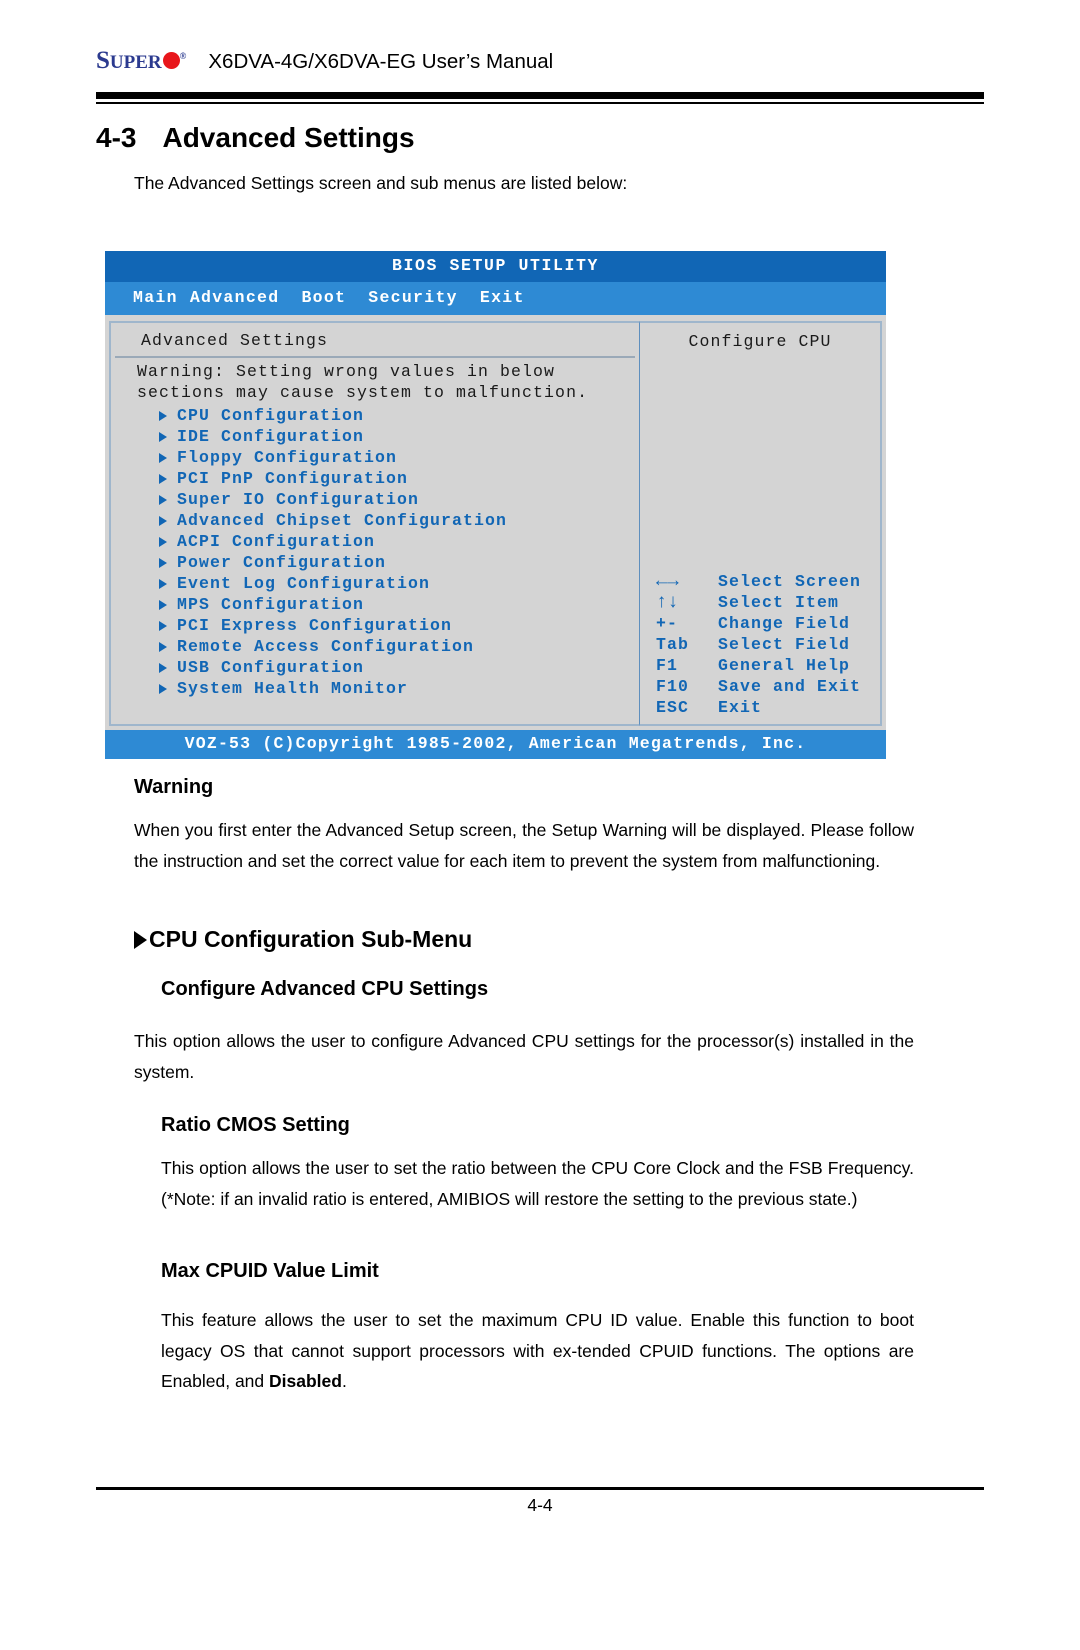  I want to click on key-legend-desc: Select Item, so click(779, 603).